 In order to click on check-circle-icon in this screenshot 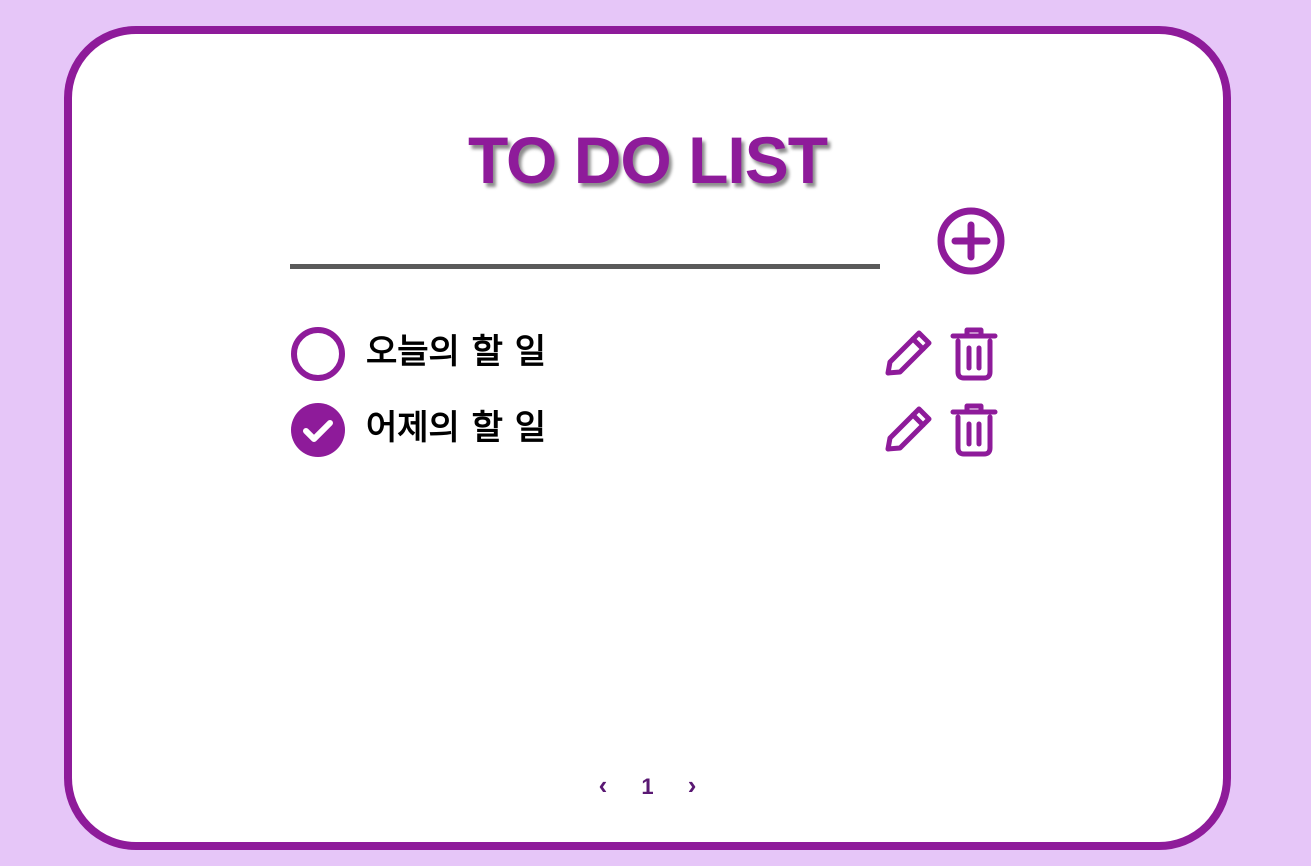, I will do `click(318, 430)`.